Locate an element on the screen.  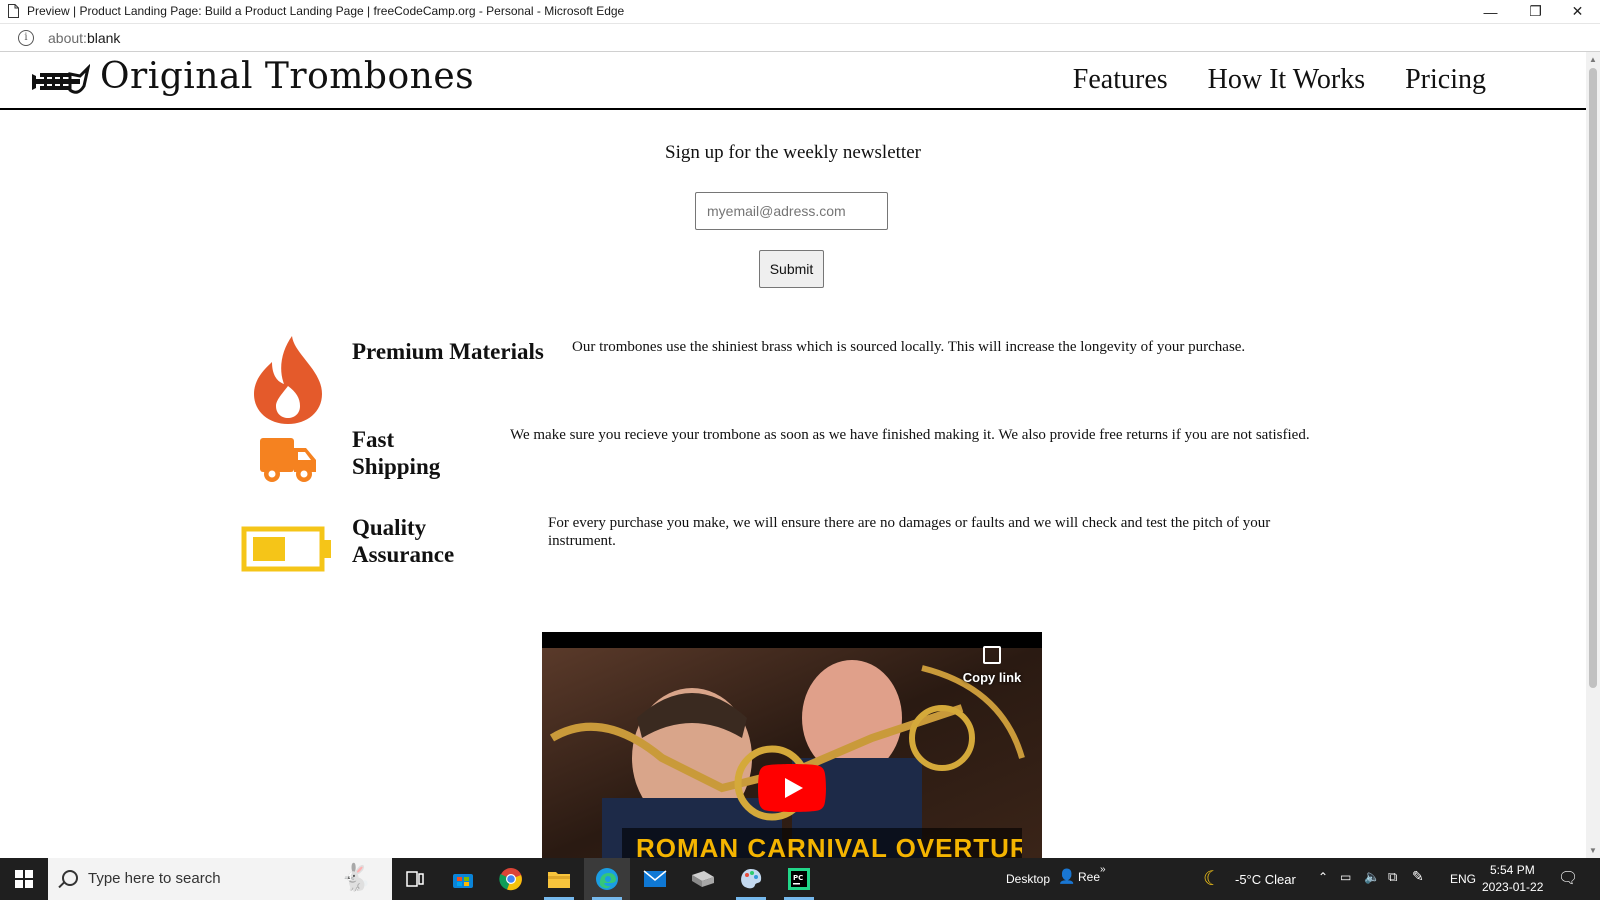
page-icon is located at coordinates (13, 11).